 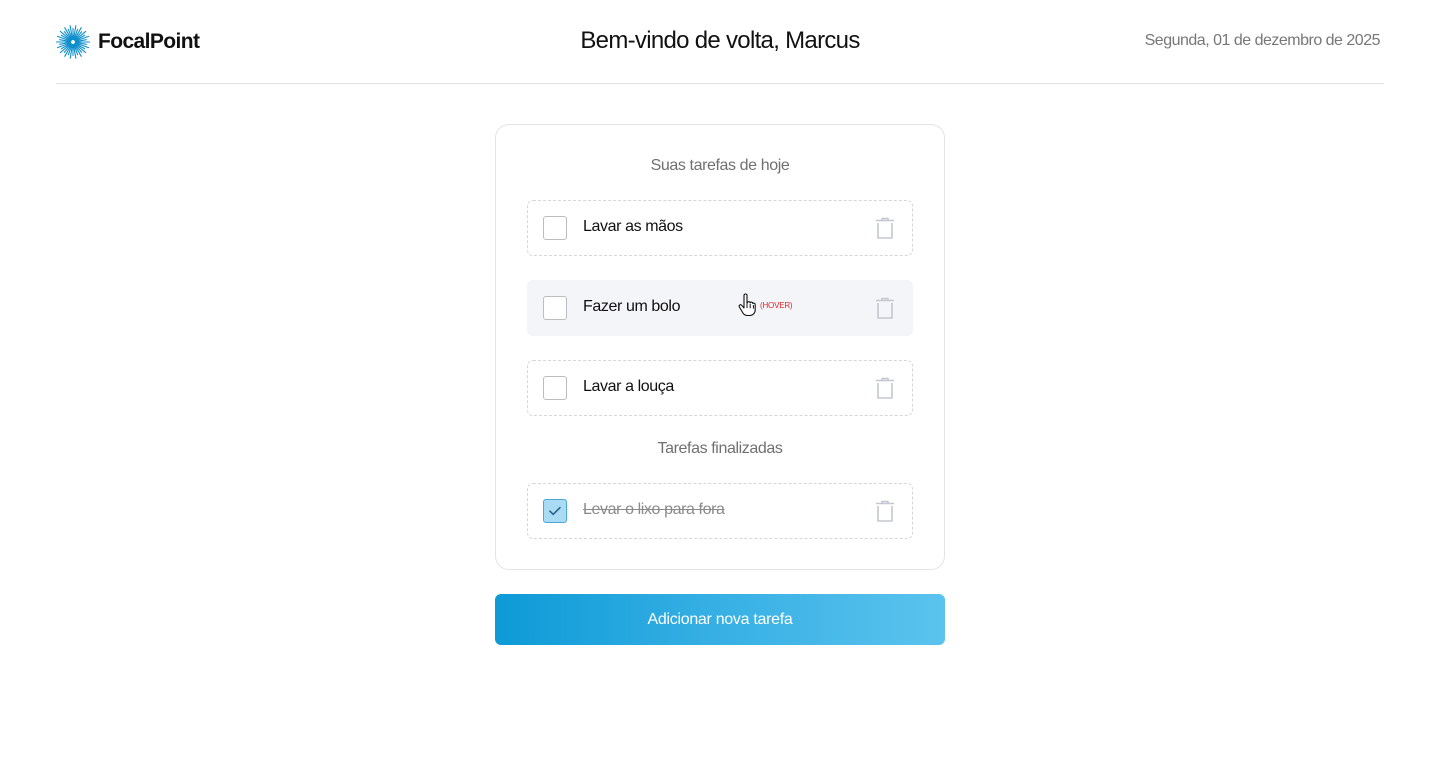 What do you see at coordinates (1262, 40) in the screenshot?
I see `current-date: Segunda, 01 de dezembro de 2025` at bounding box center [1262, 40].